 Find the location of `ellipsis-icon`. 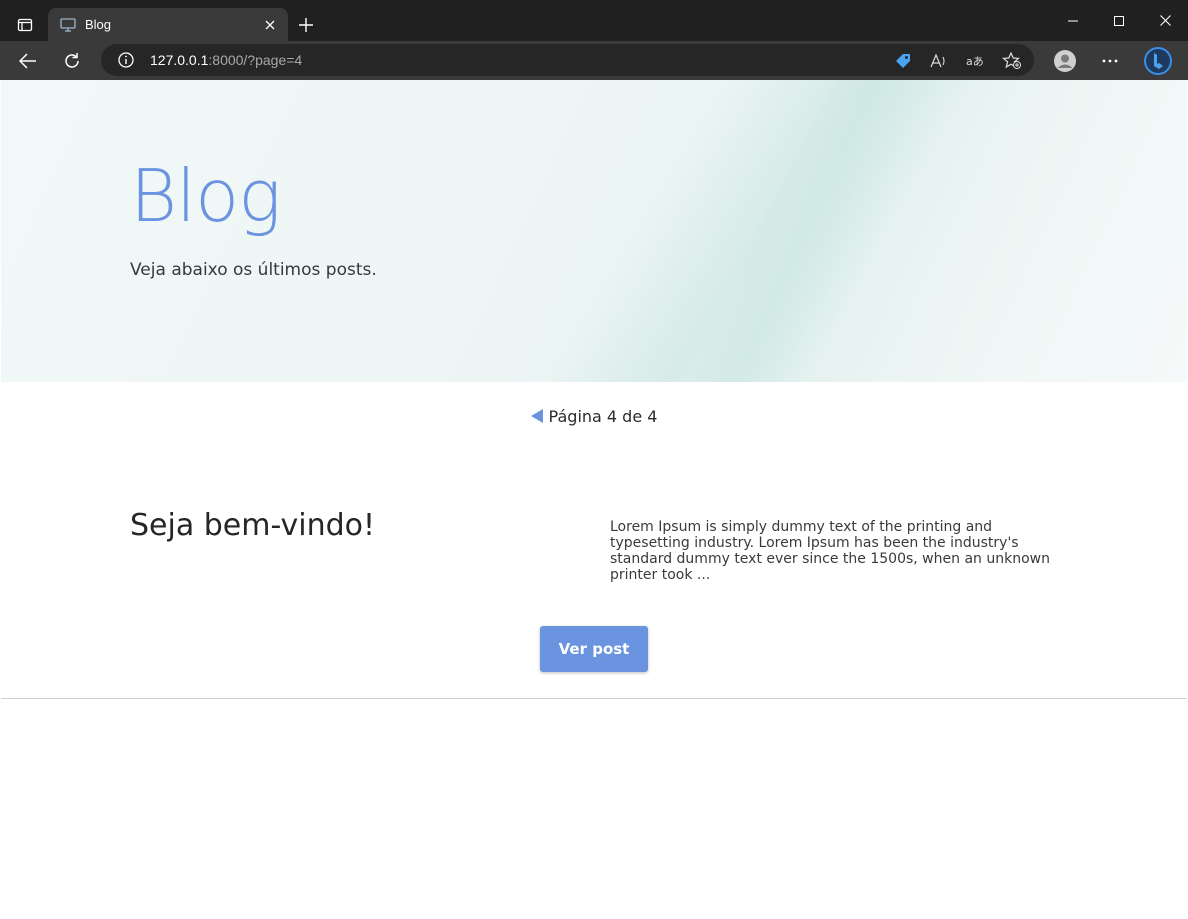

ellipsis-icon is located at coordinates (1110, 61).